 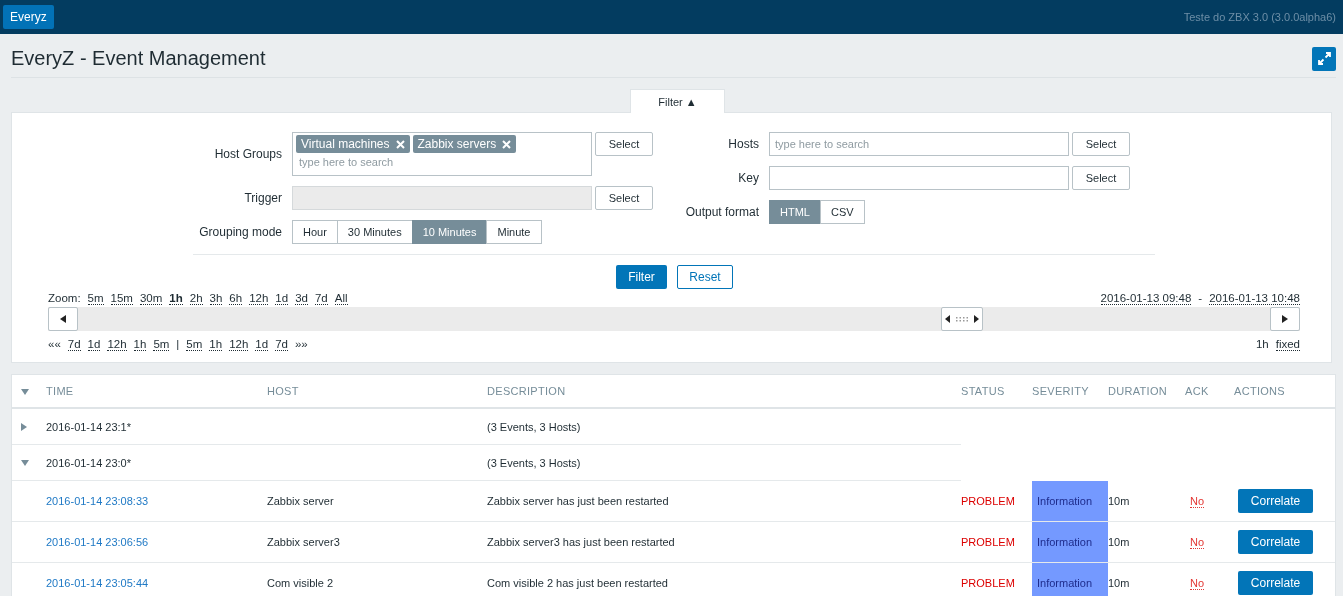 I want to click on field-label: Trigger, so click(x=263, y=198).